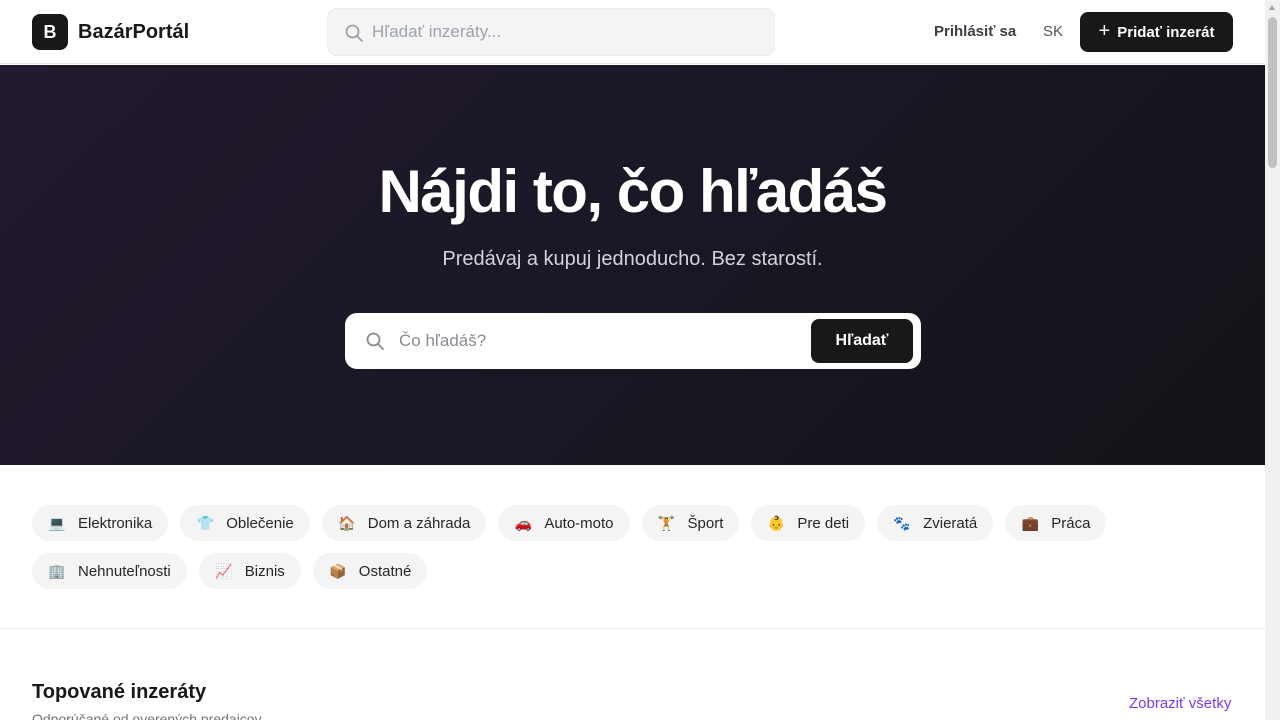 This screenshot has width=1280, height=720. What do you see at coordinates (523, 522) in the screenshot?
I see `car-icon: 🚗` at bounding box center [523, 522].